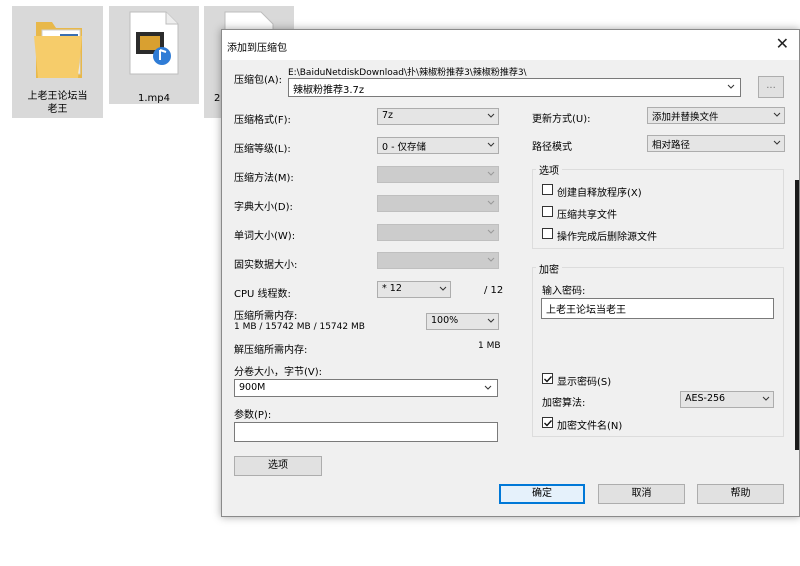 The height and width of the screenshot is (566, 800). I want to click on update-select: 添加并替换文件, so click(716, 115).